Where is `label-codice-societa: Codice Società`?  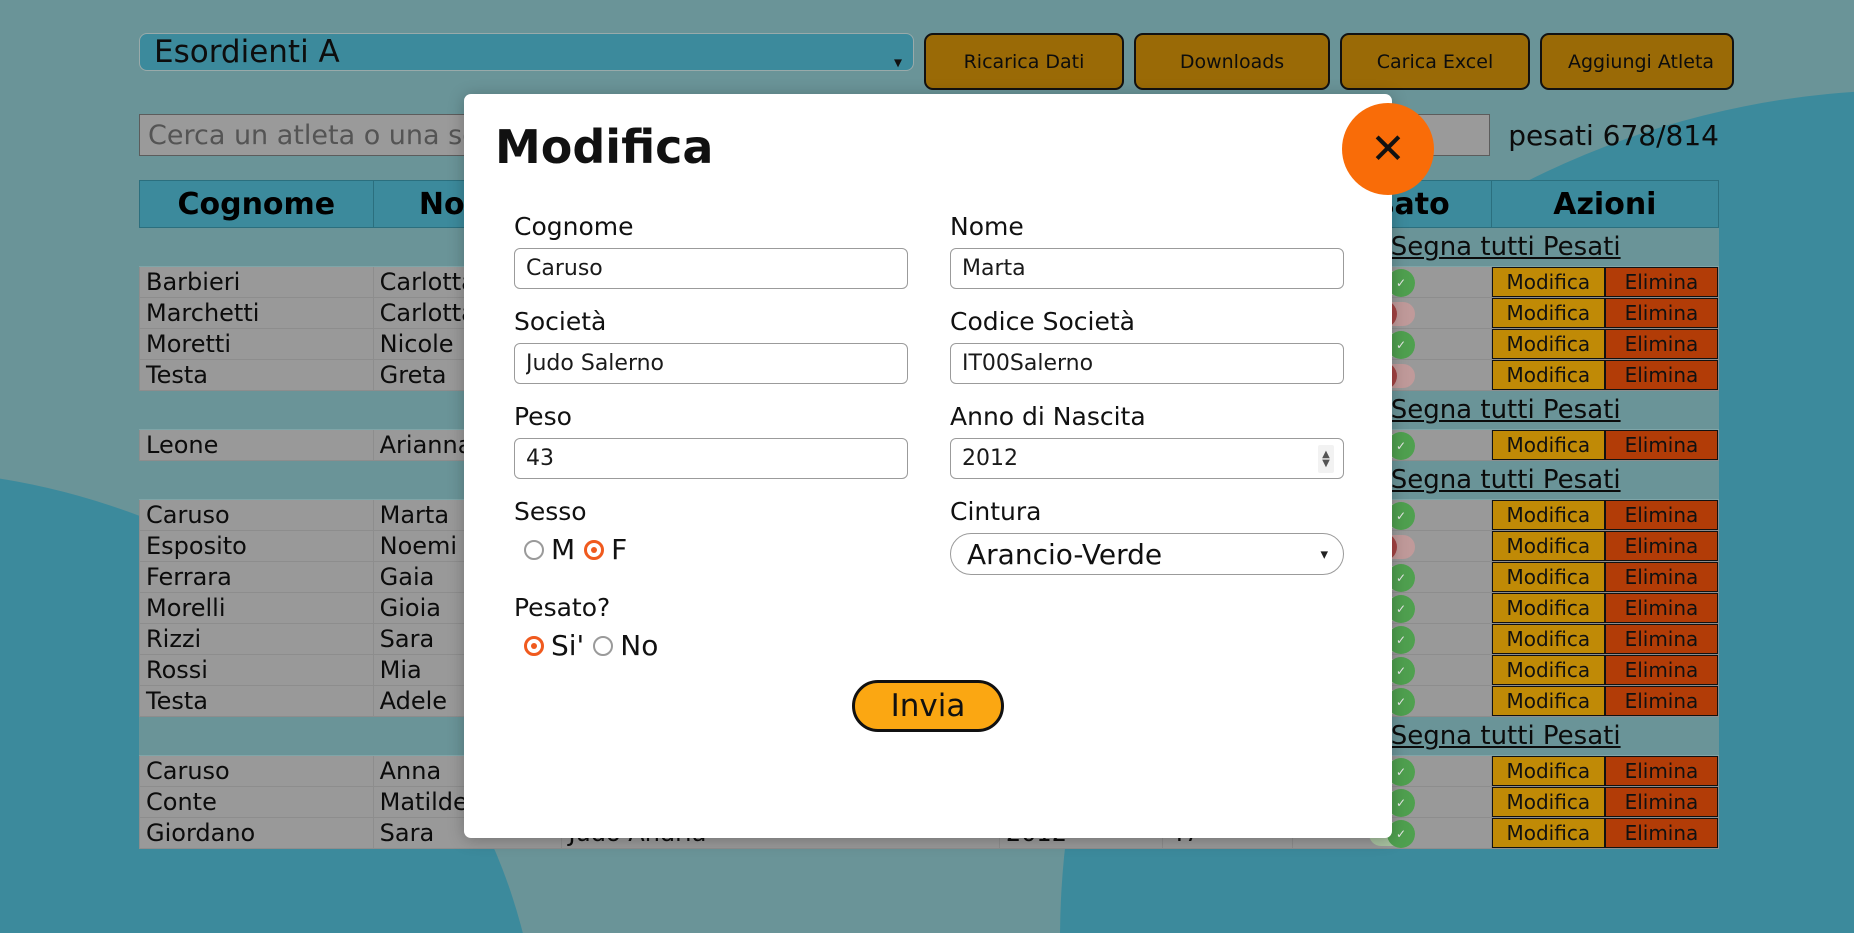 label-codice-societa: Codice Società is located at coordinates (1042, 321).